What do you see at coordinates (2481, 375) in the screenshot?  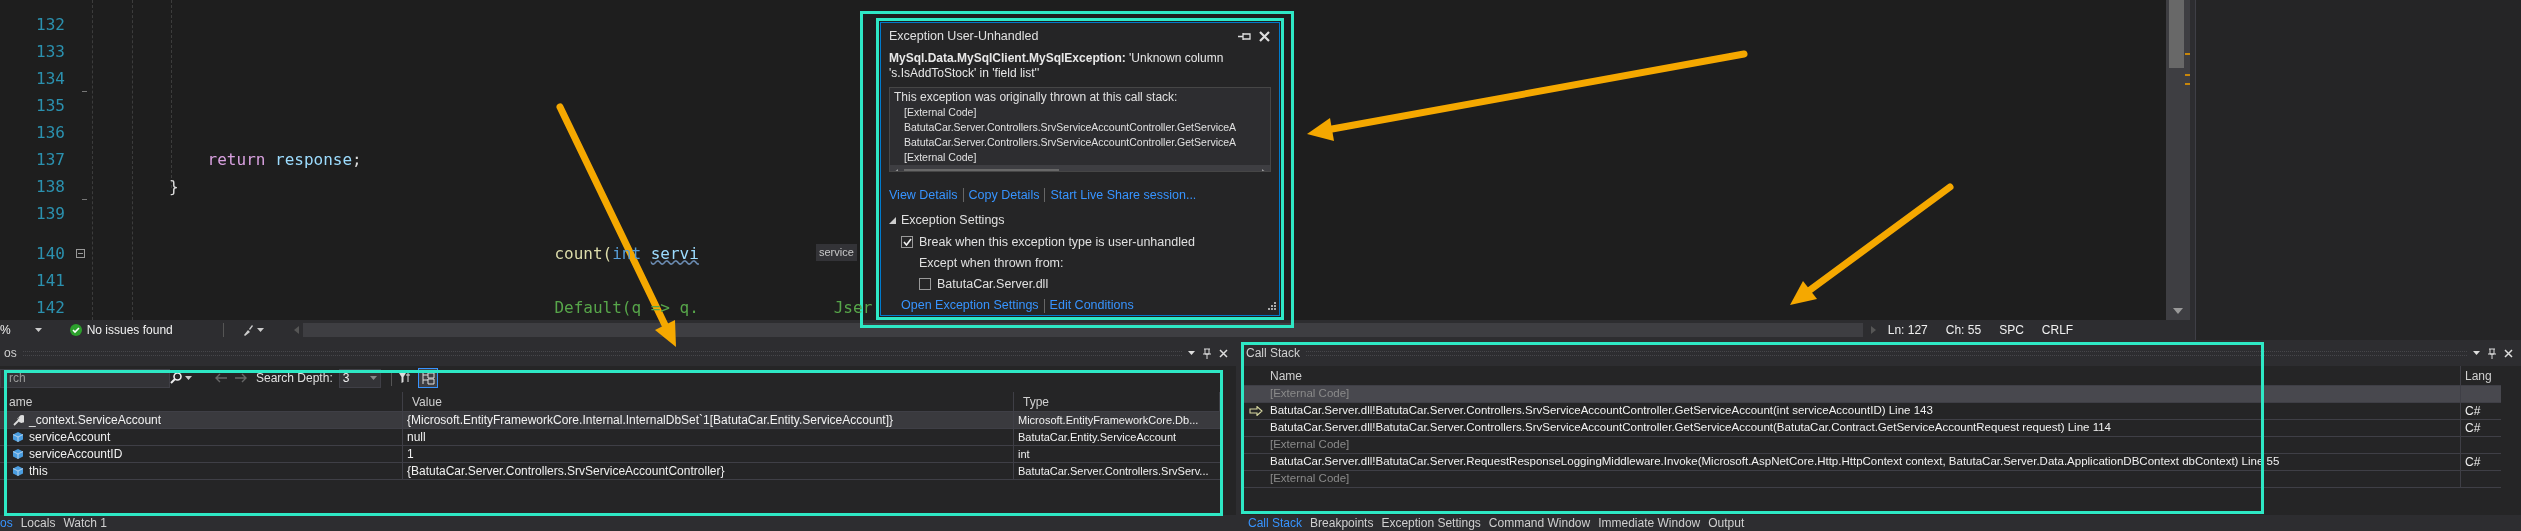 I see `column-header: Lang` at bounding box center [2481, 375].